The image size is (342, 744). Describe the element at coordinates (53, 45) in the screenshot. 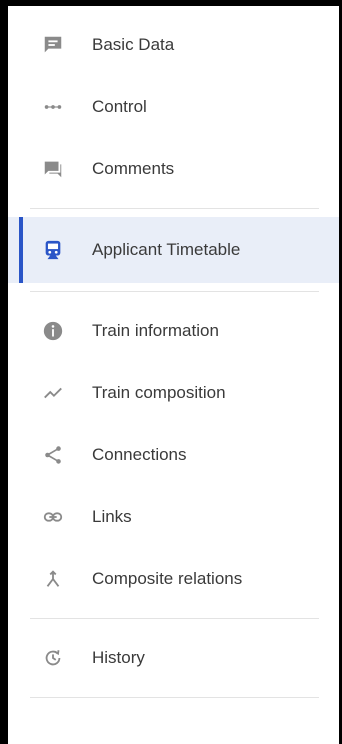

I see `comment-square-icon` at that location.